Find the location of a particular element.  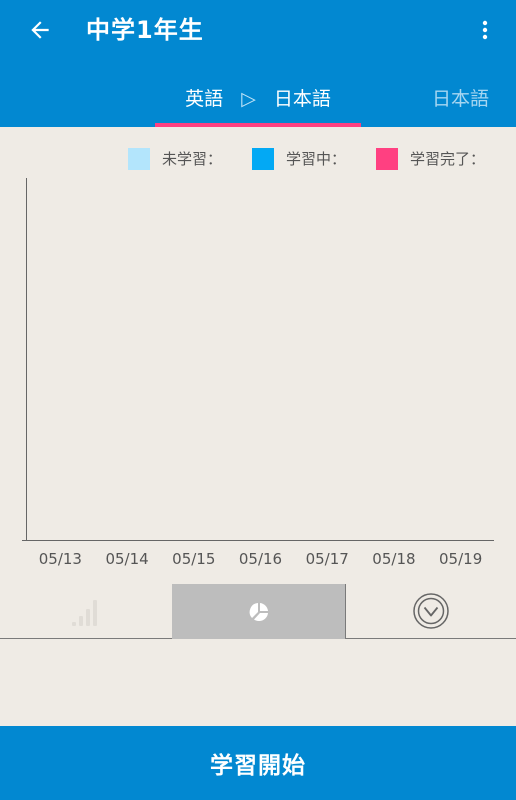

bar-signal-icon is located at coordinates (84, 613).